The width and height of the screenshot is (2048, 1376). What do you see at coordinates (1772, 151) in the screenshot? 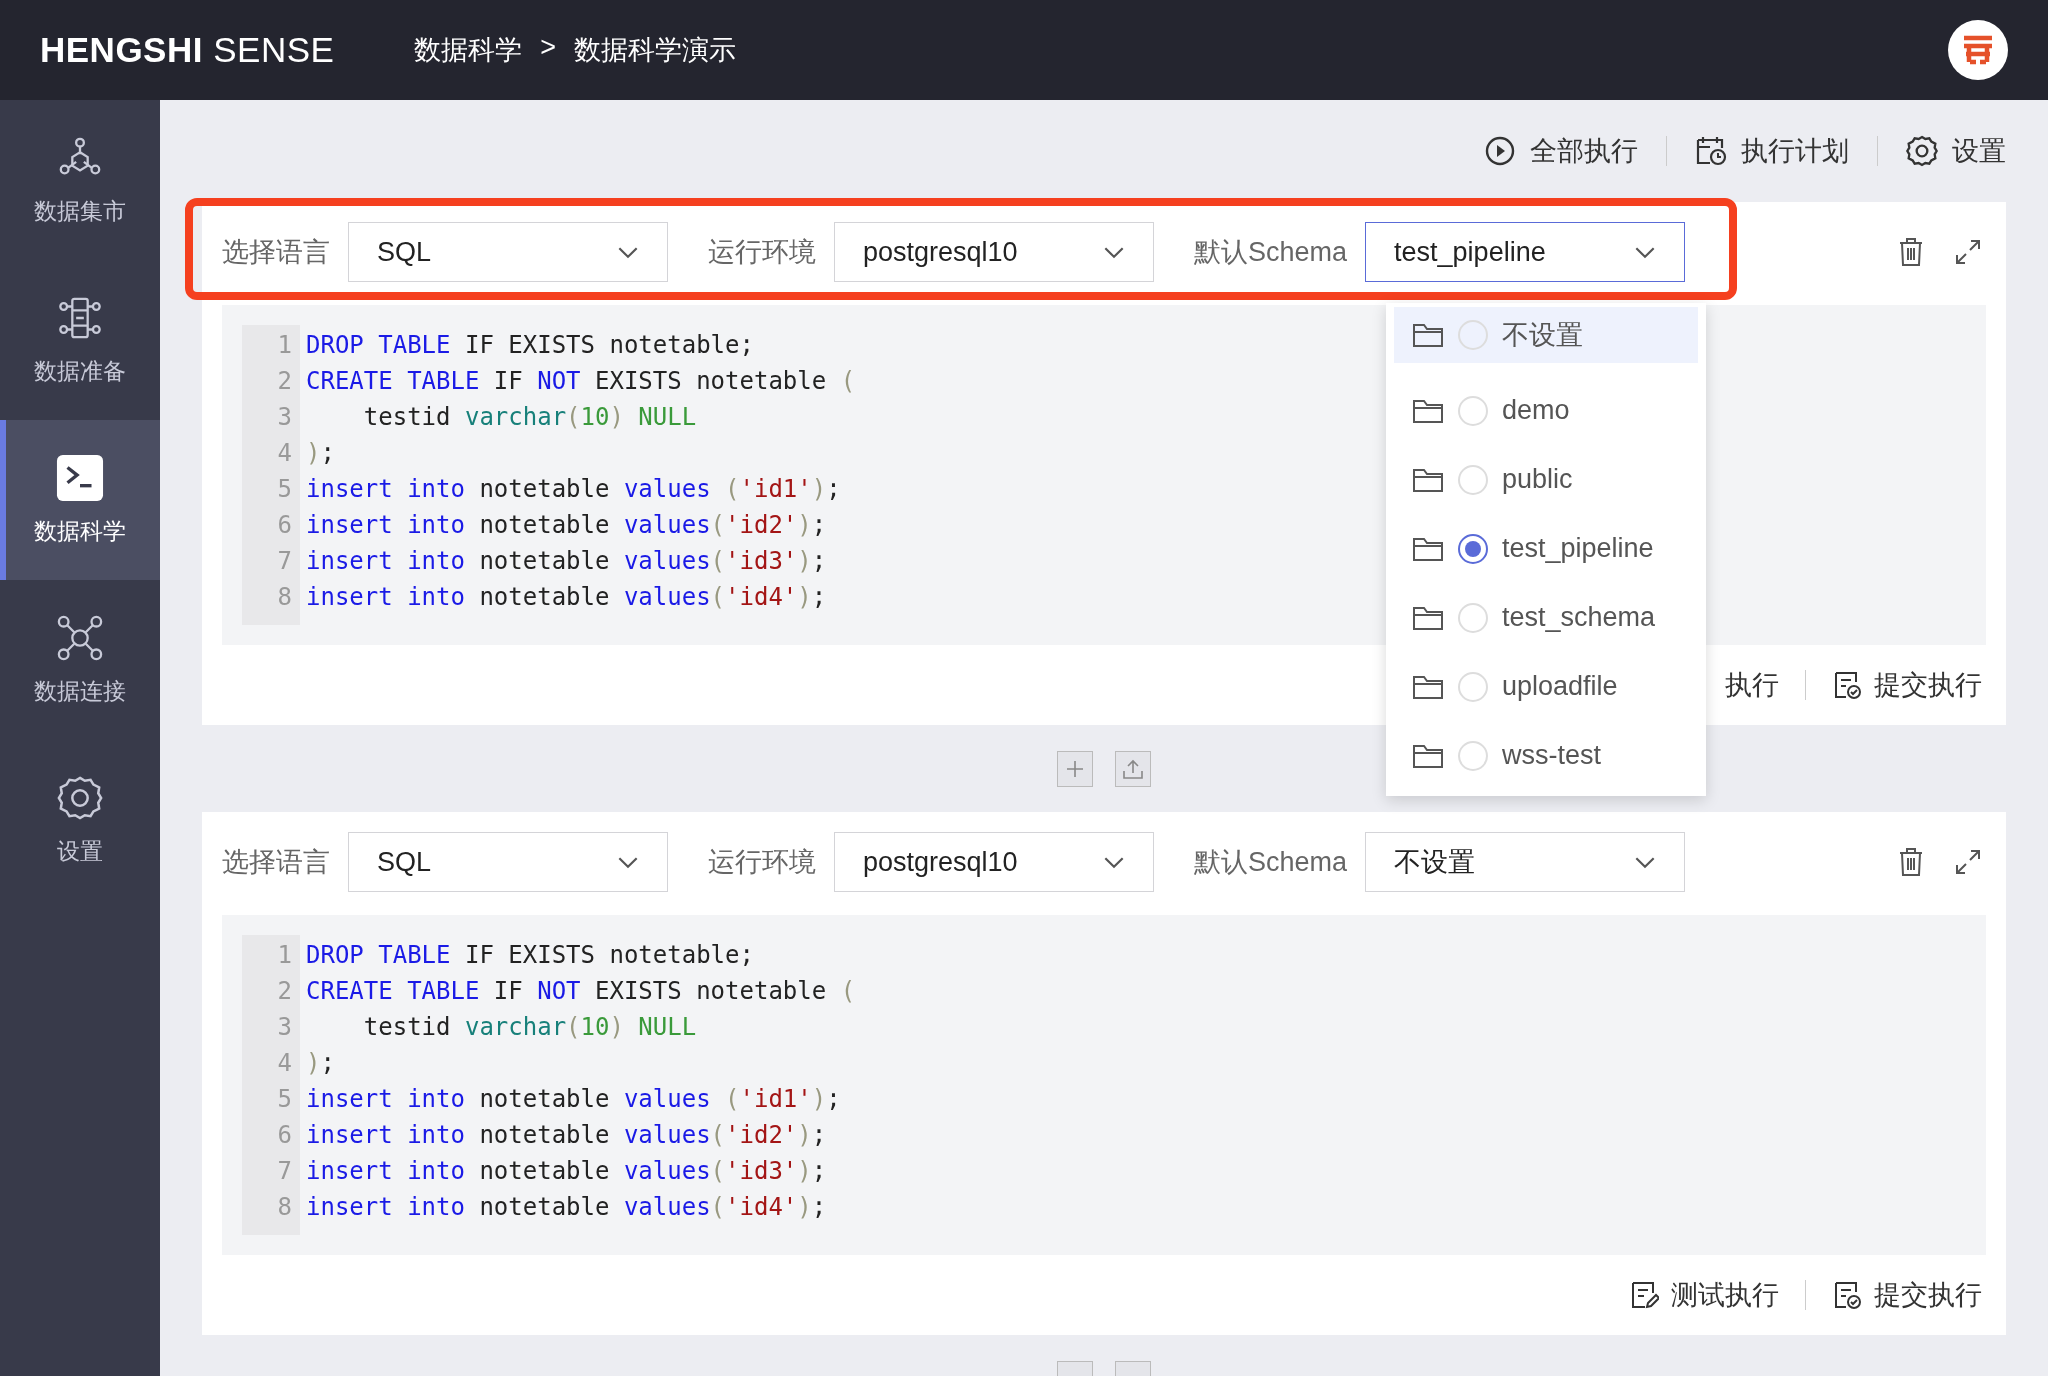
I see `toolbar-button: 执行计划` at bounding box center [1772, 151].